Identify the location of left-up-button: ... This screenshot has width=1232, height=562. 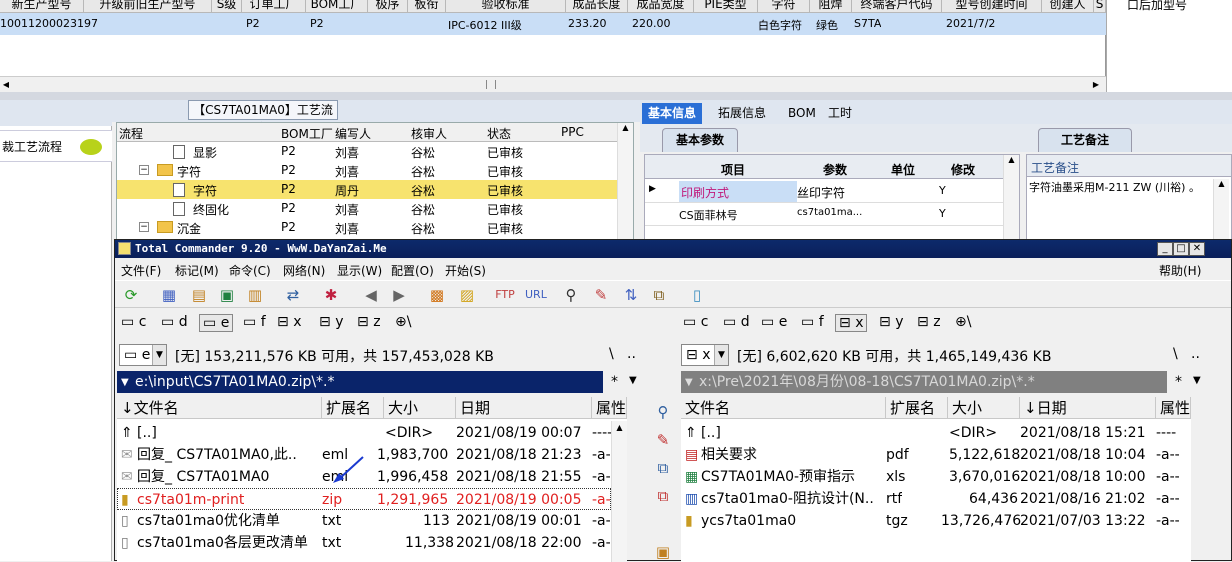
(631, 354).